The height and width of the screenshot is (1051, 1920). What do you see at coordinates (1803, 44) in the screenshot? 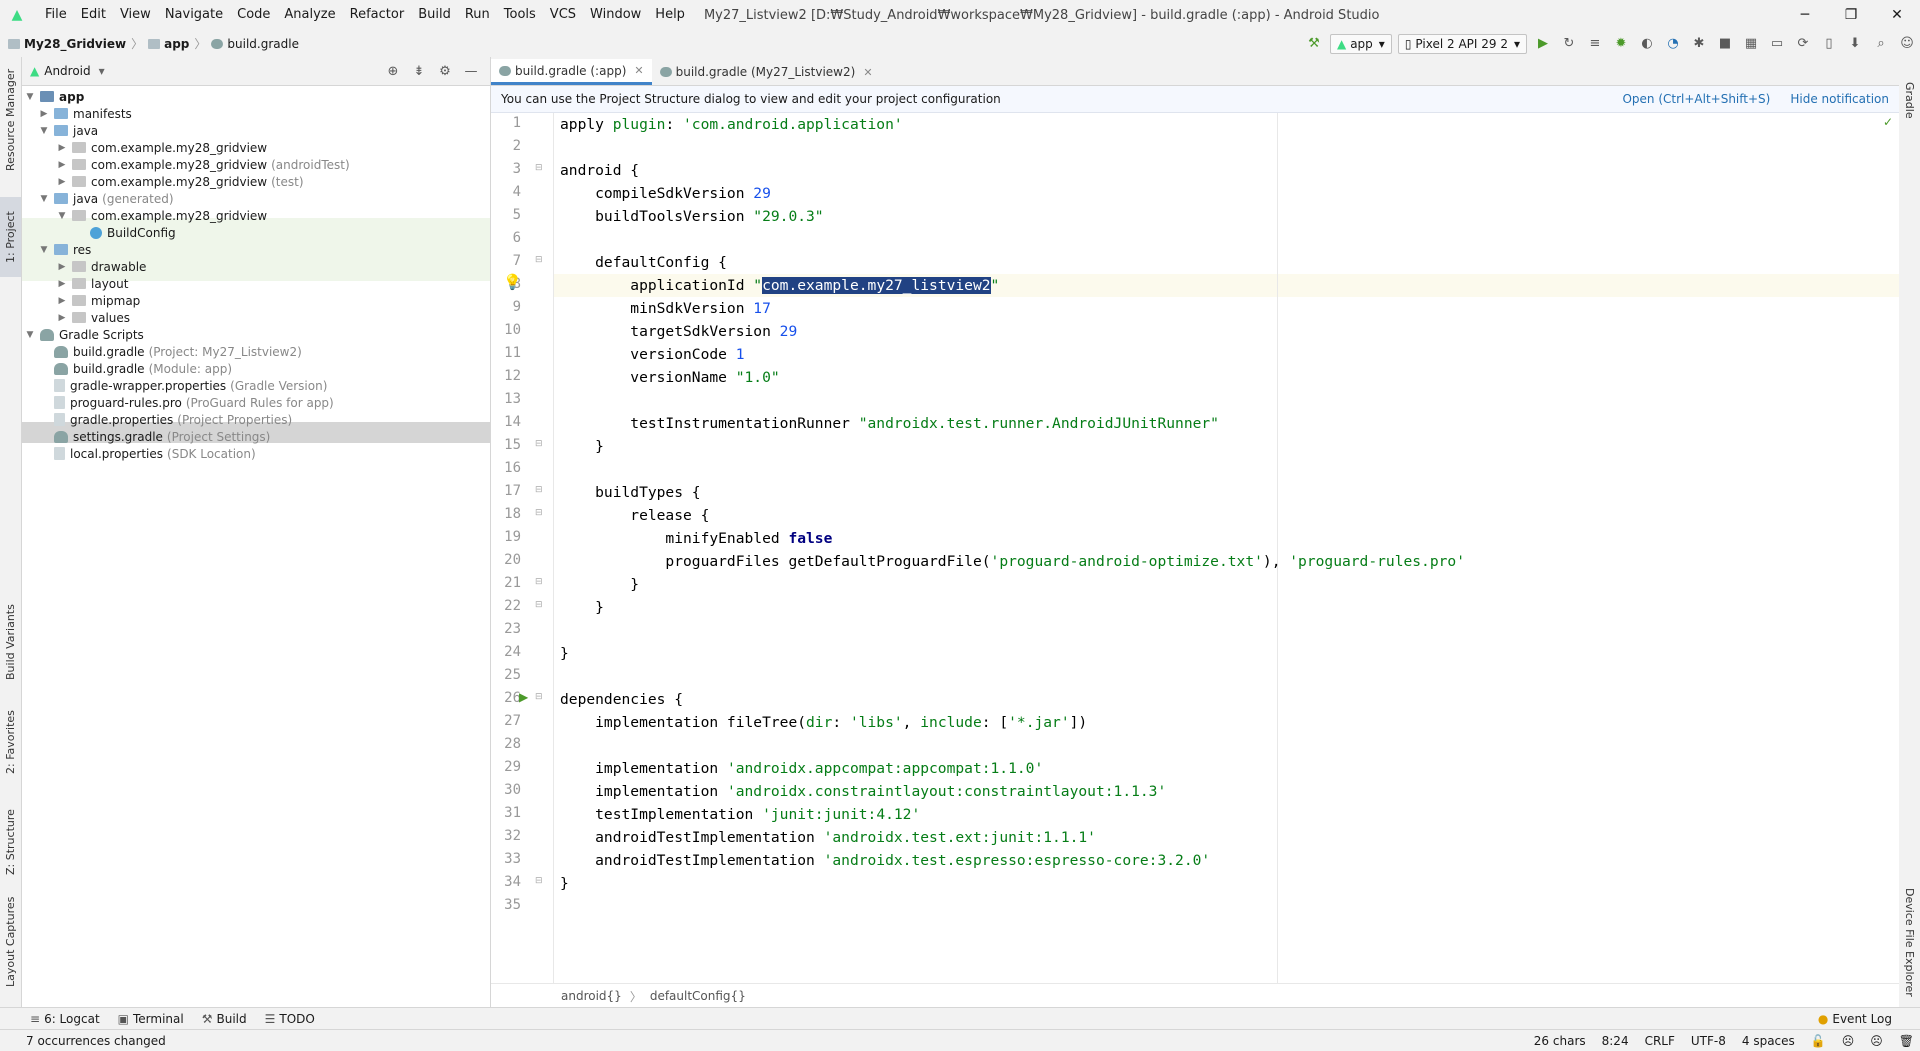
I see `sync-gradle-icon: ⟳` at bounding box center [1803, 44].